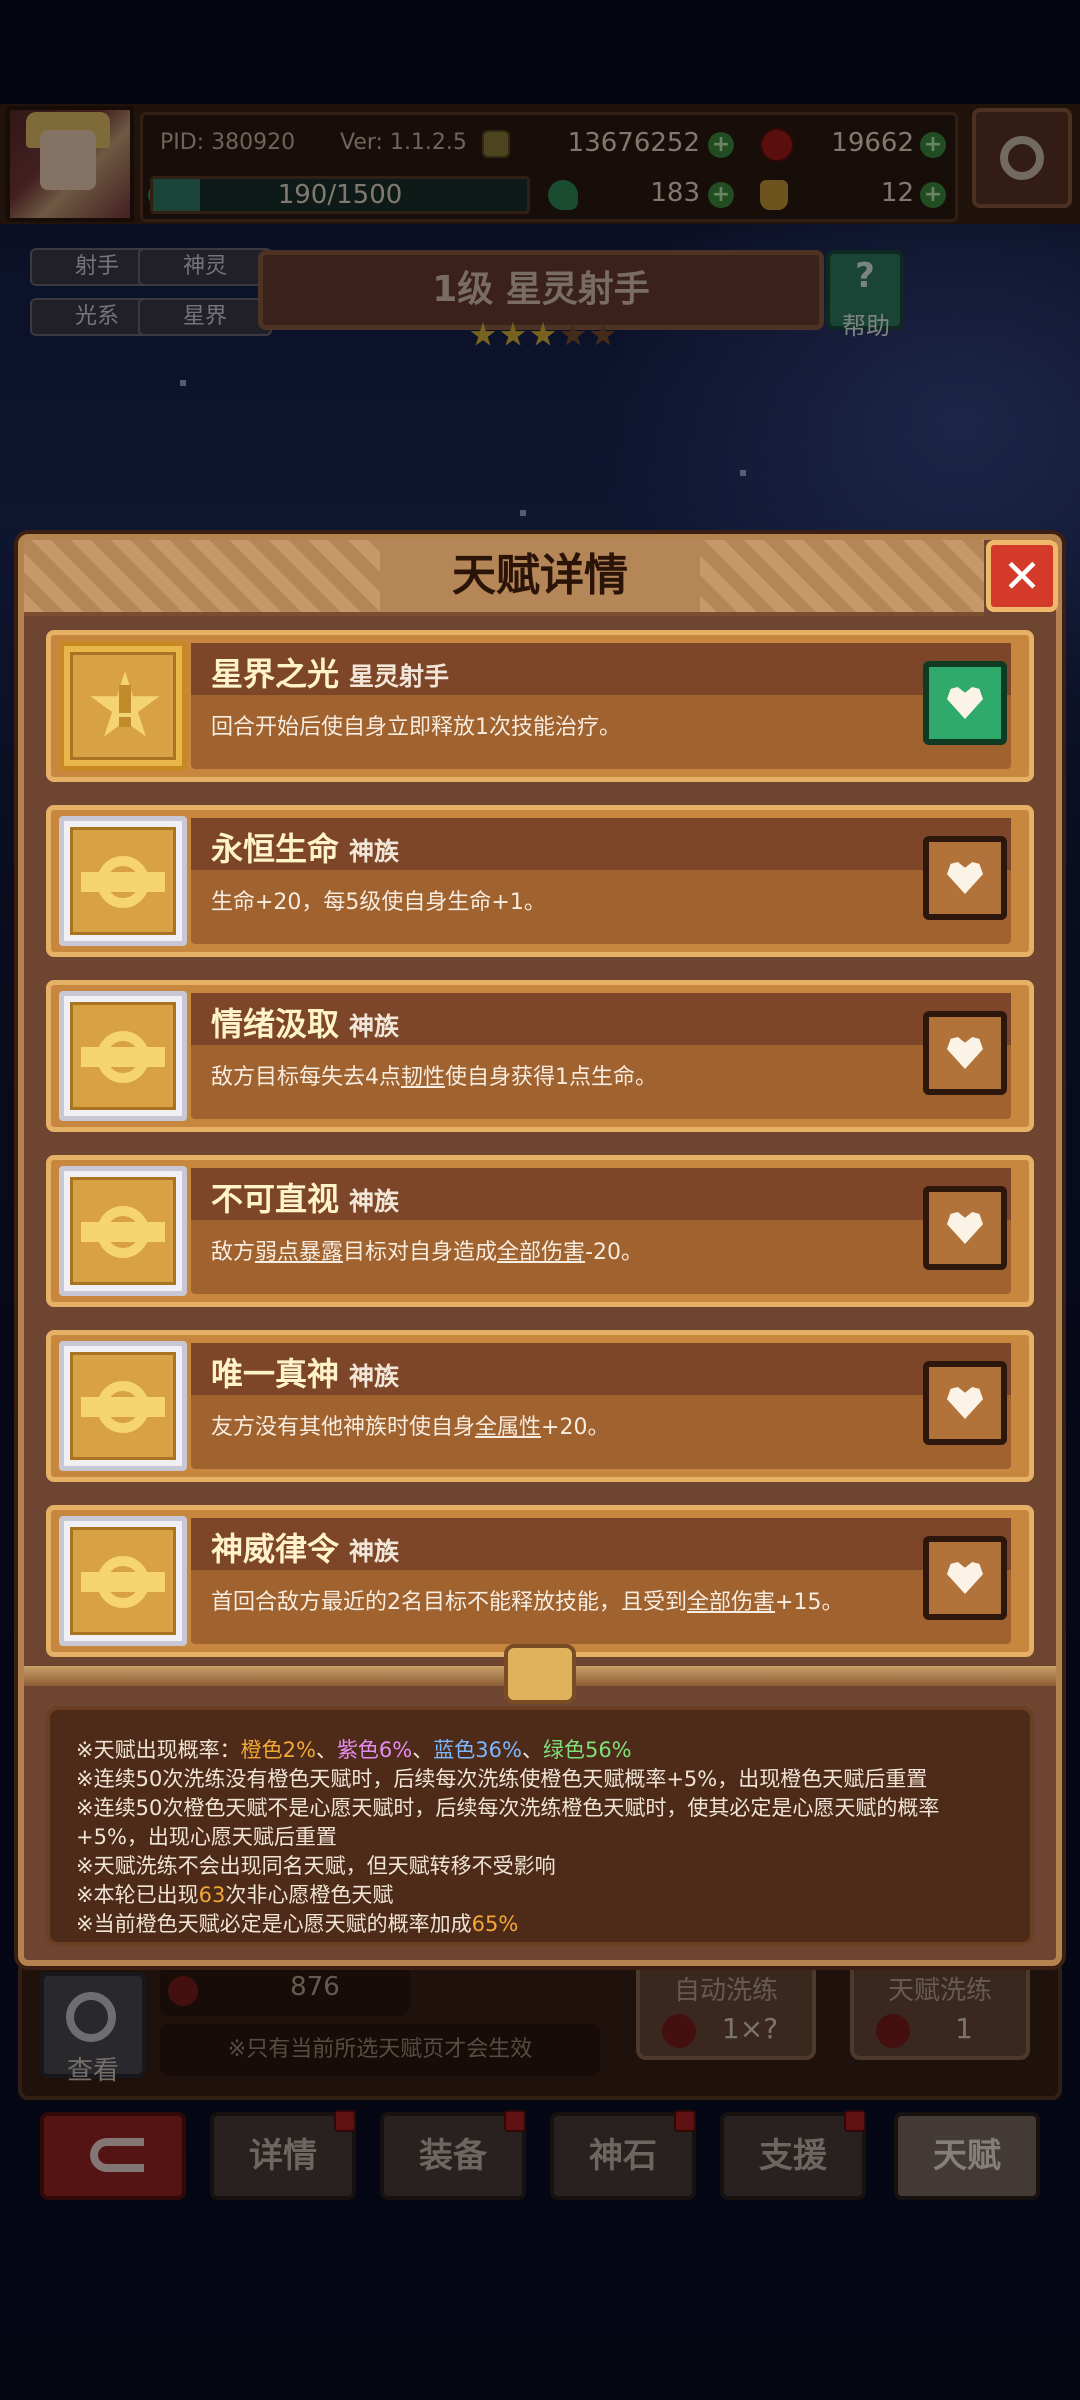  I want to click on wish-bonus-value: 65%, so click(495, 1924).